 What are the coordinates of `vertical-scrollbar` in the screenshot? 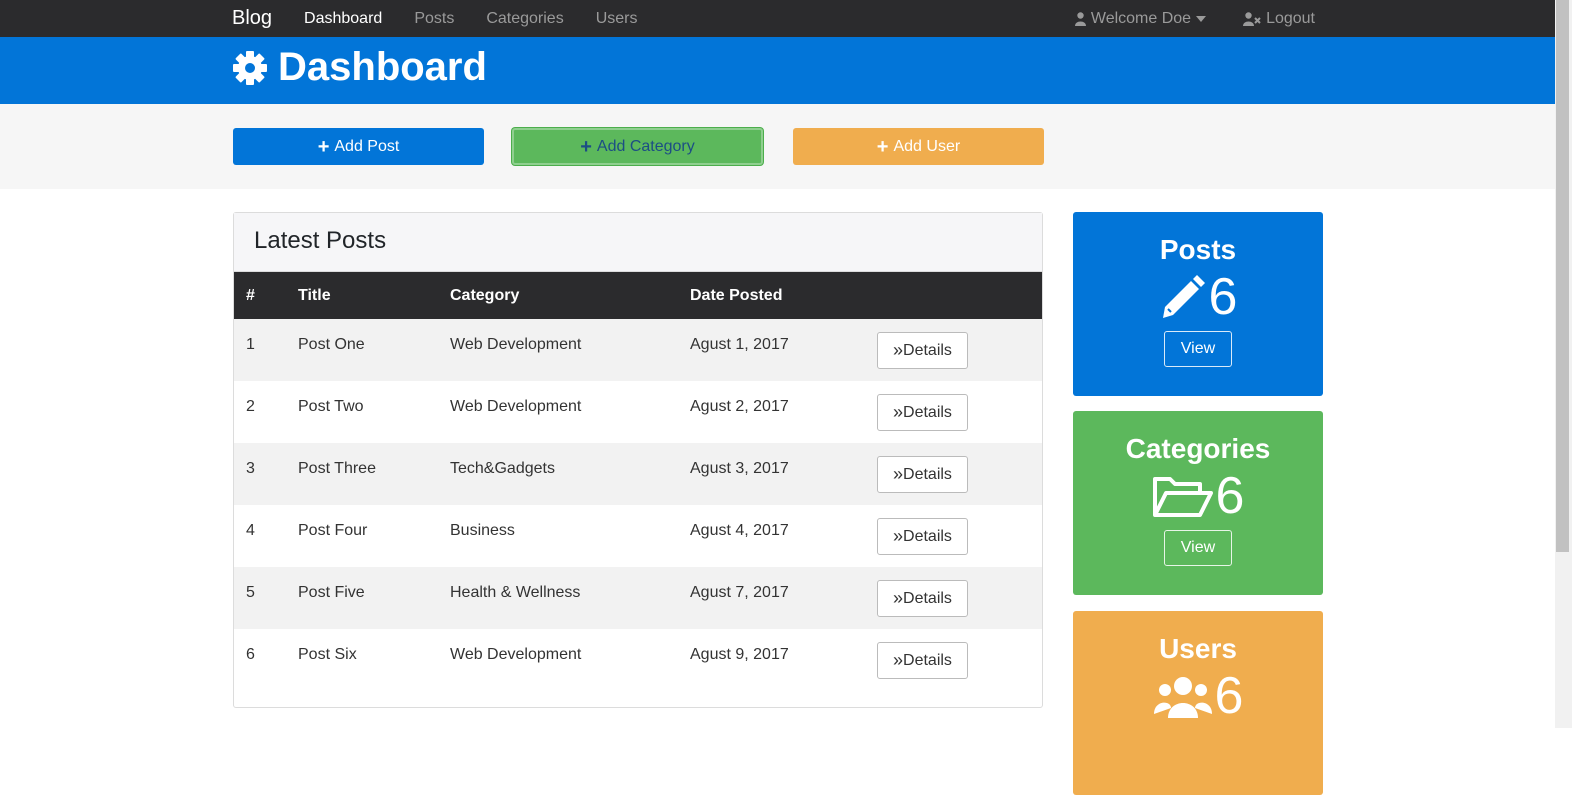 It's located at (1563, 364).